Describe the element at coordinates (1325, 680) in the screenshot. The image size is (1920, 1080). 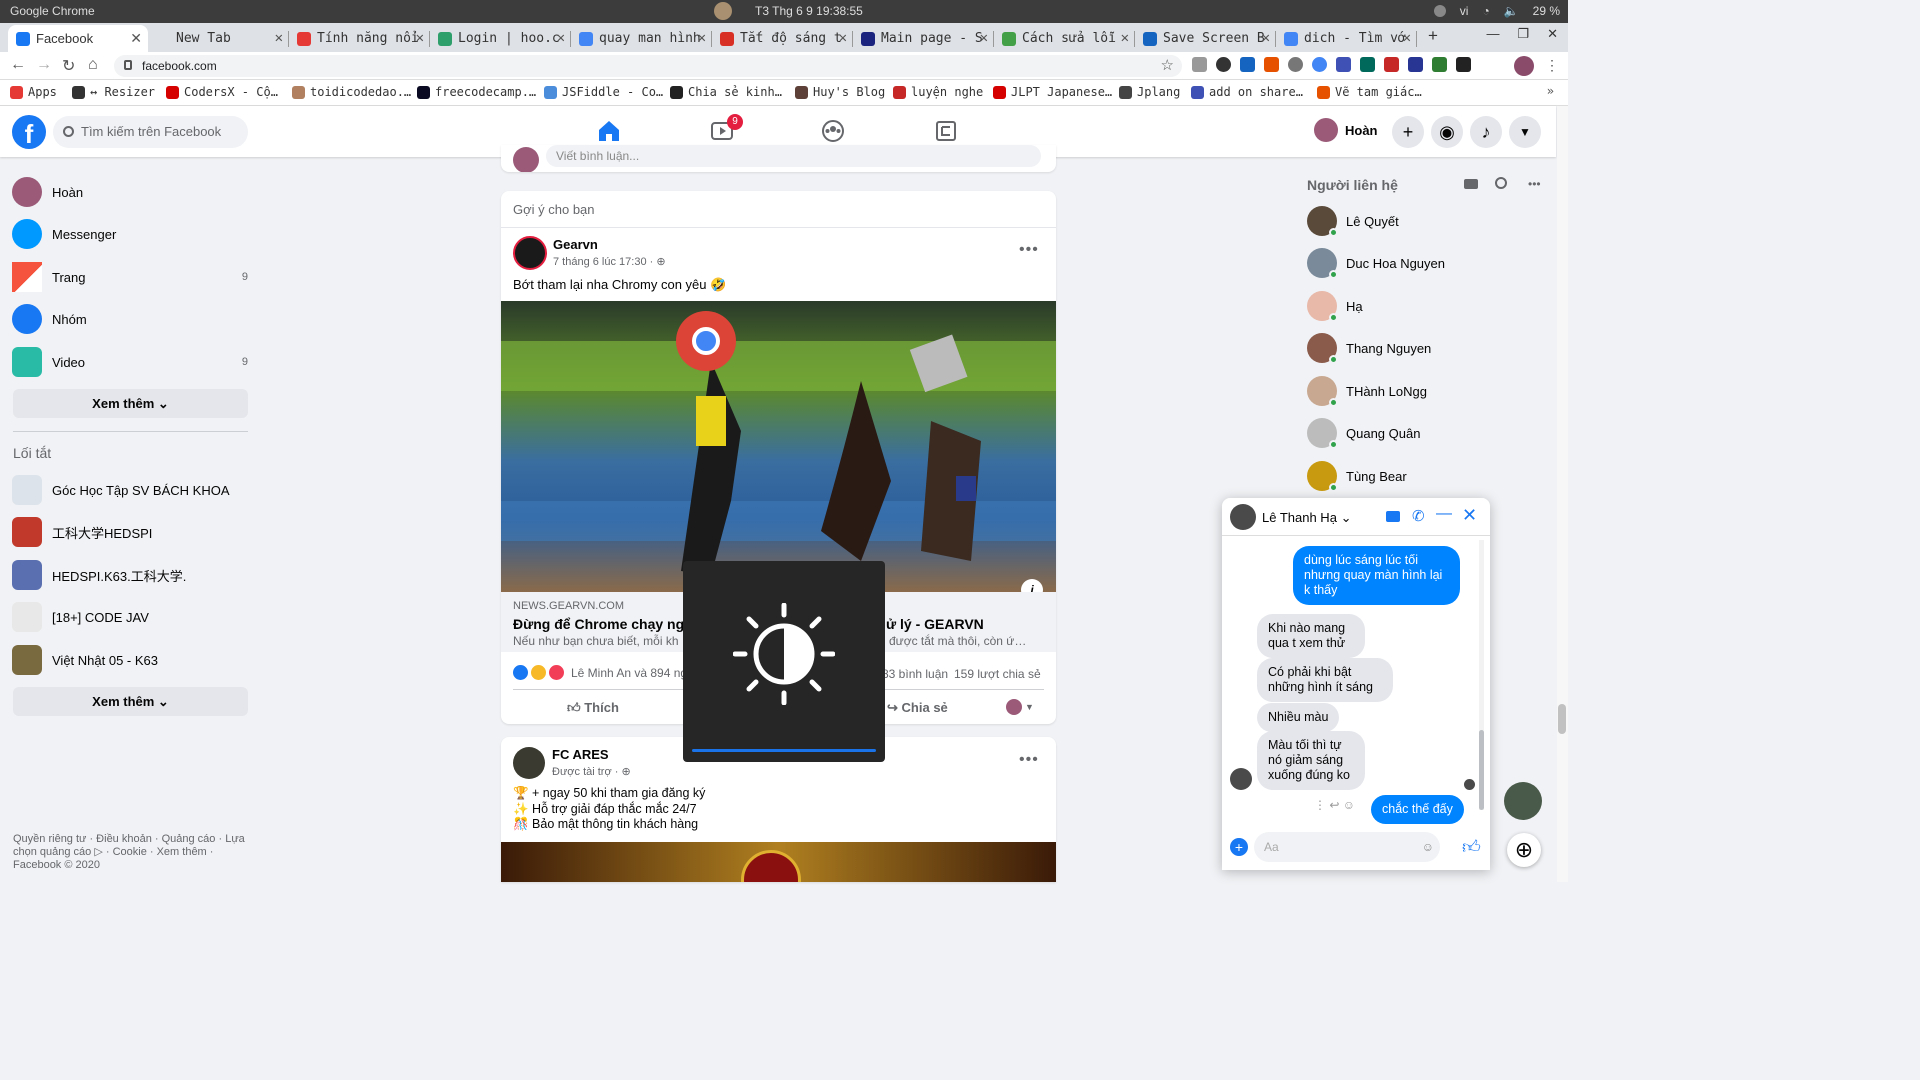
I see `message-bubble-received: Có phải khi bật những hình ít sáng` at that location.